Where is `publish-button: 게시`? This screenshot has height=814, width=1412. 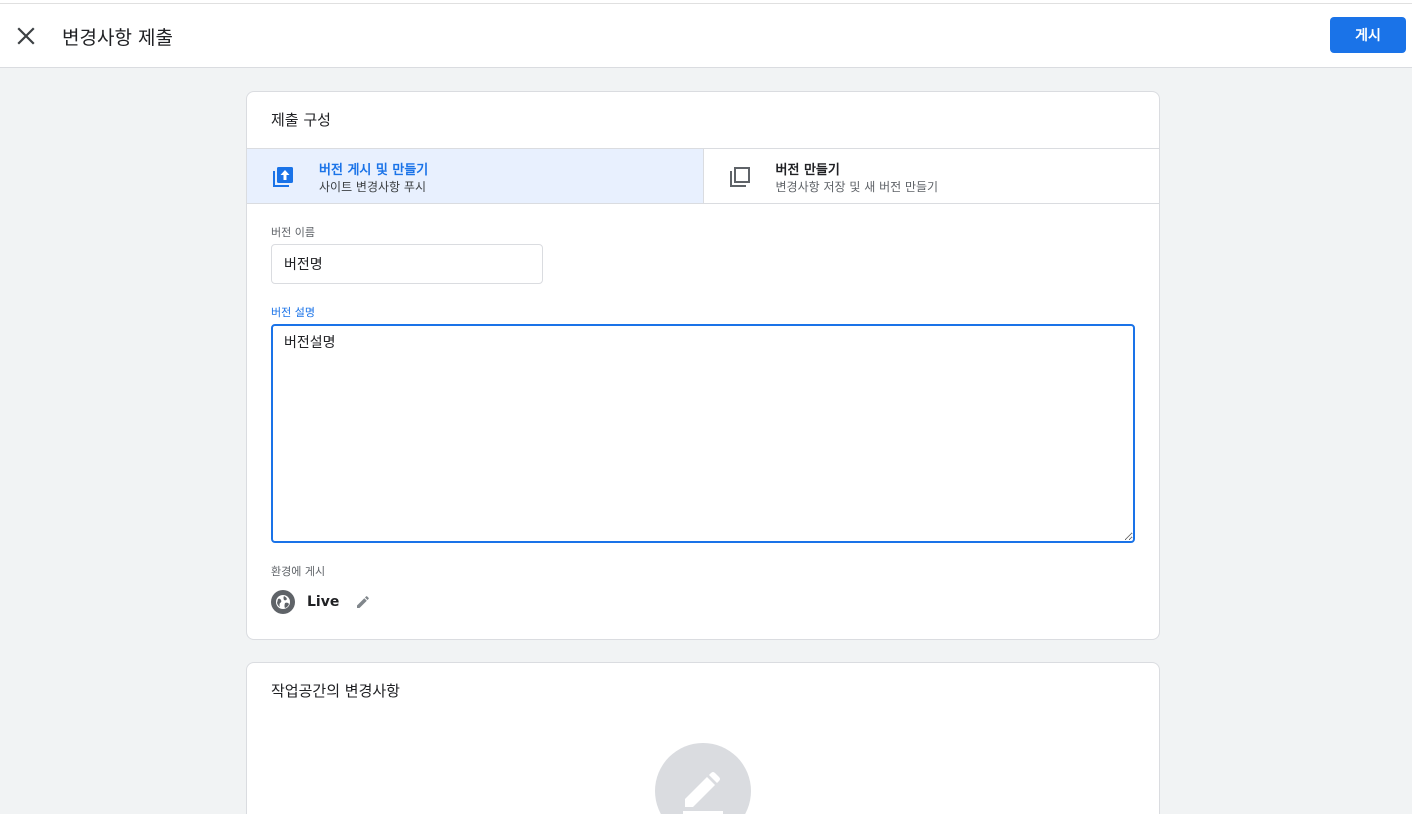 publish-button: 게시 is located at coordinates (1368, 35).